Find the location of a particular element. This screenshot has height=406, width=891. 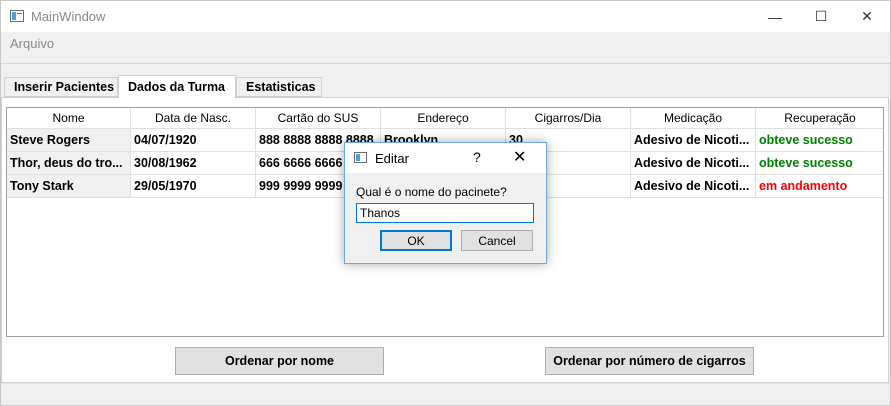

help-button: ? is located at coordinates (477, 157).